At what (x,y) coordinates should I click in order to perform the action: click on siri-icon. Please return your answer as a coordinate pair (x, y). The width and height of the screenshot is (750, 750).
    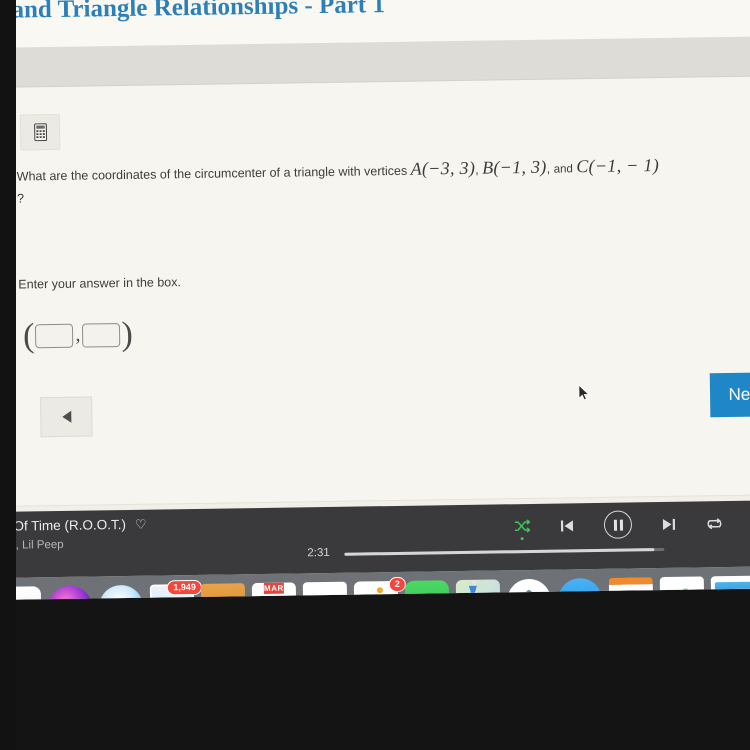
    Looking at the image, I should click on (70, 592).